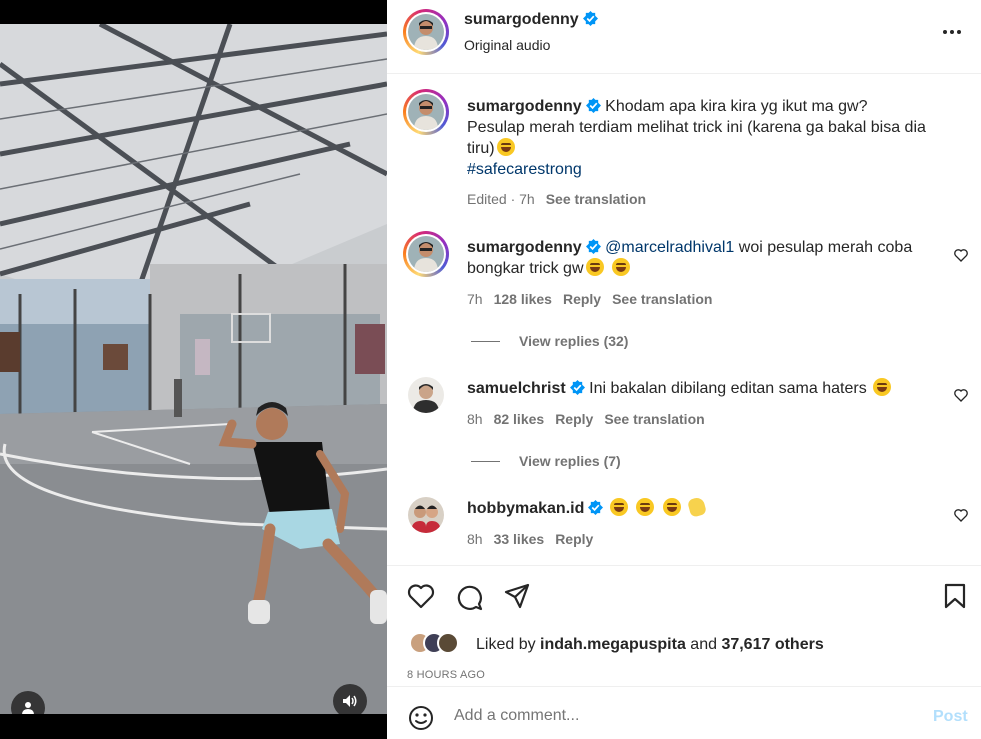 The width and height of the screenshot is (981, 739). Describe the element at coordinates (508, 644) in the screenshot. I see `liked-by-prefix: Liked by` at that location.